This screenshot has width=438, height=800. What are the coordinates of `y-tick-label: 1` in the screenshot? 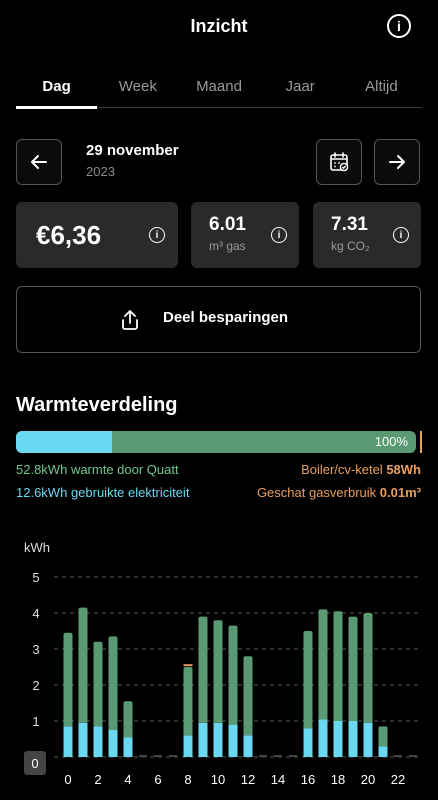 It's located at (35, 721).